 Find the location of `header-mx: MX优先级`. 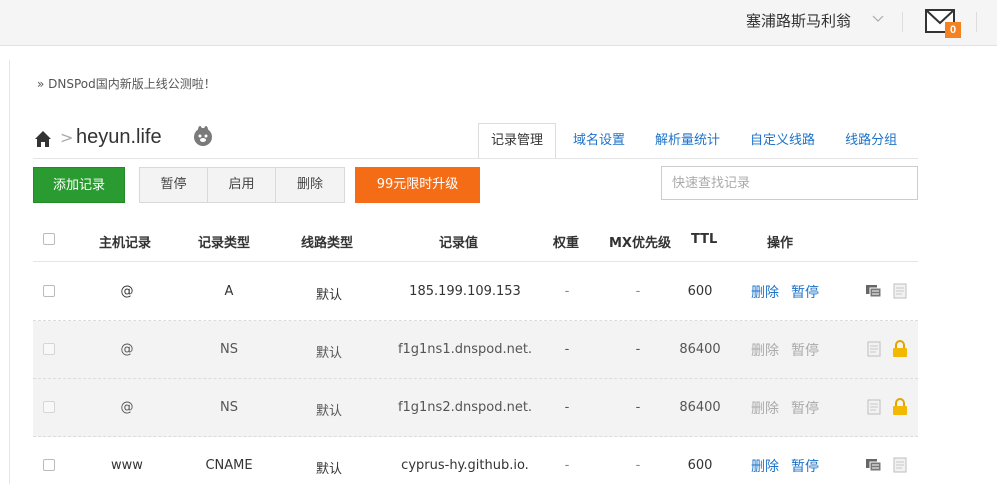

header-mx: MX优先级 is located at coordinates (640, 243).